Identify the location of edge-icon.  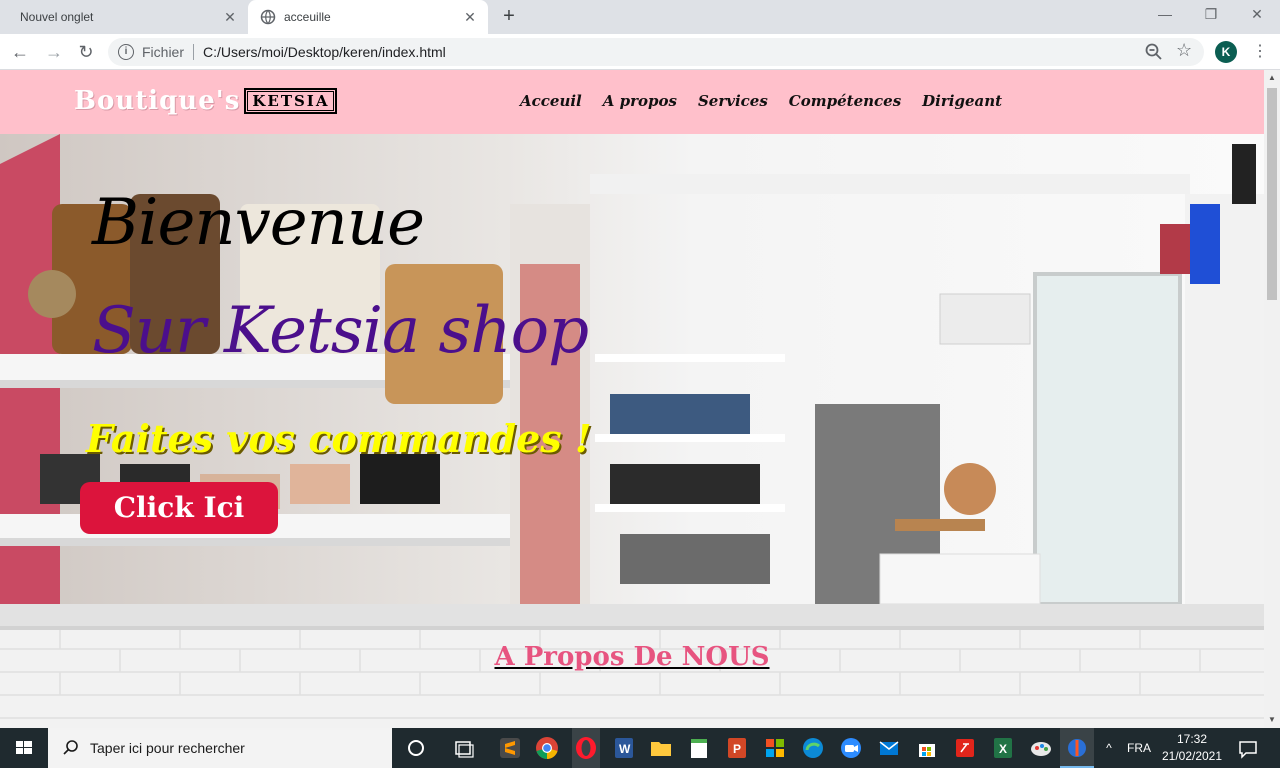
(813, 748).